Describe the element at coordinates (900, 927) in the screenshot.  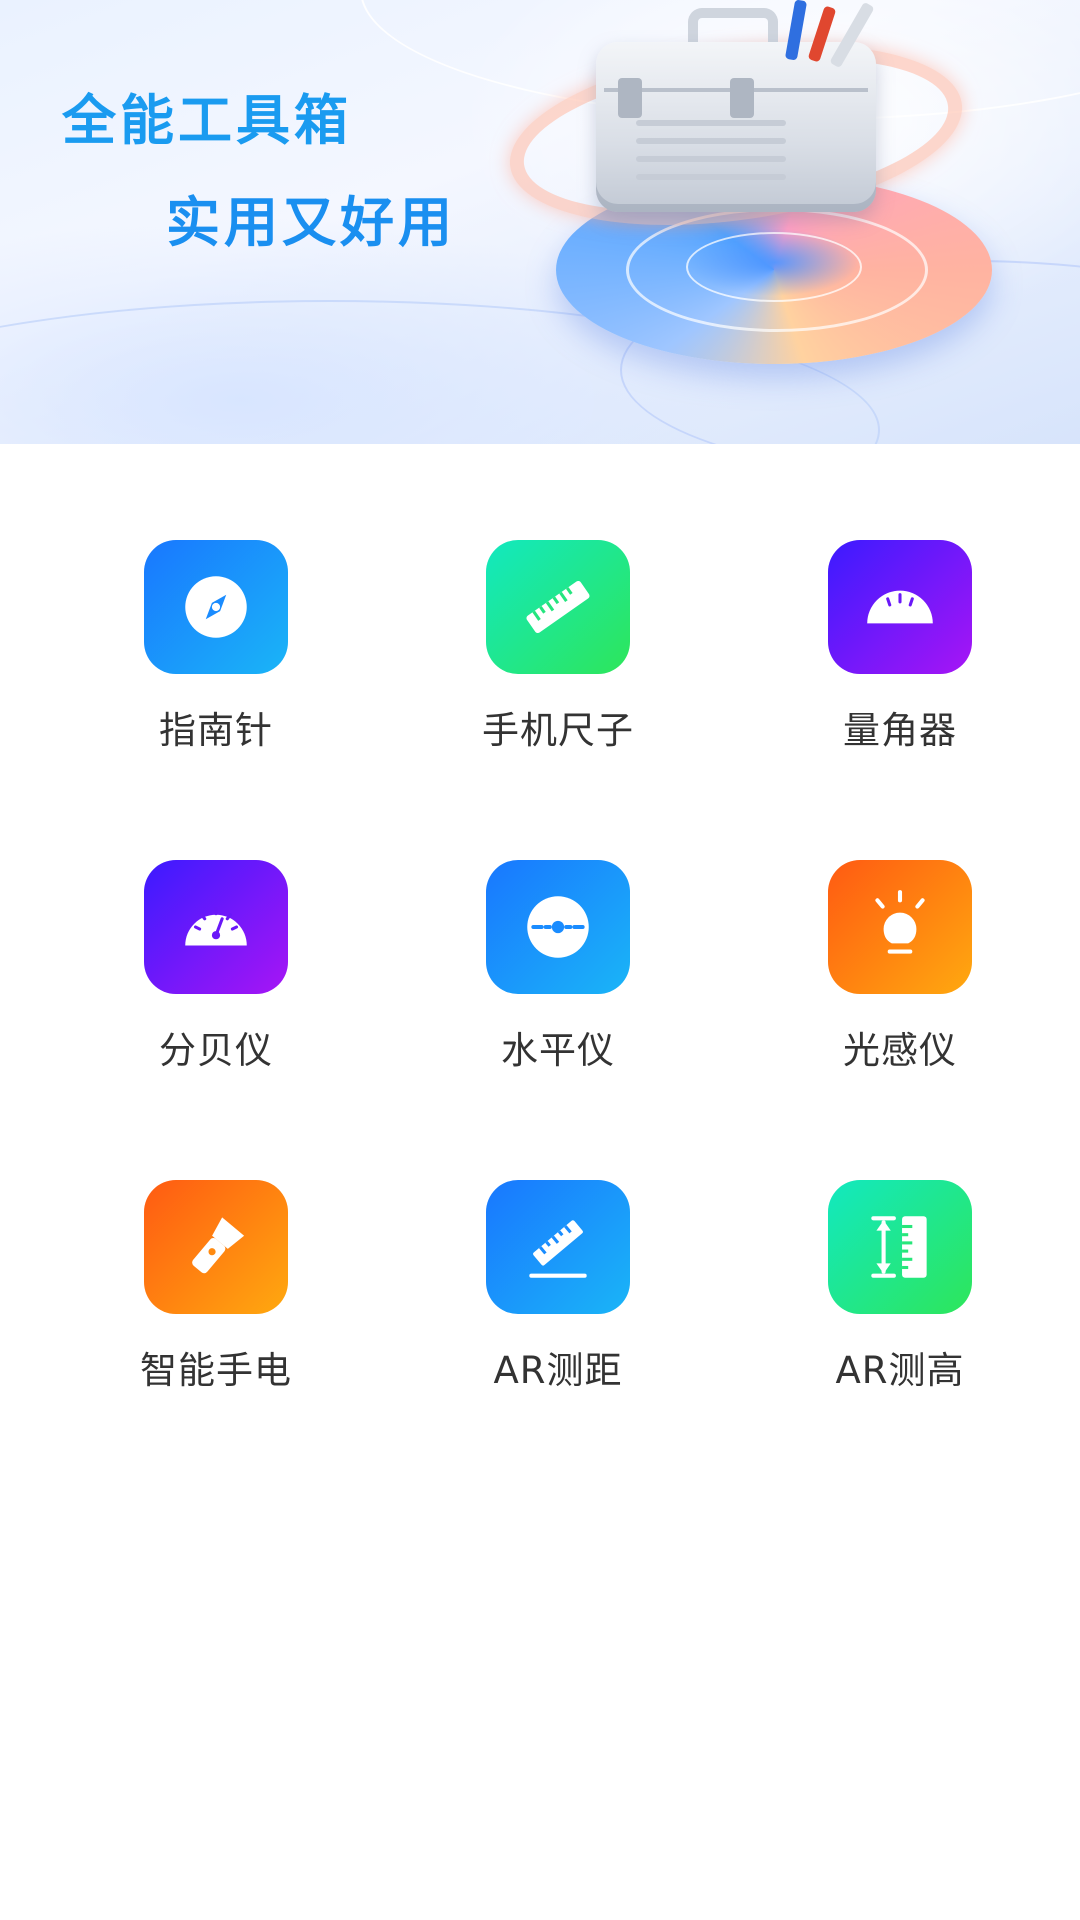
I see `light-bulb-icon` at that location.